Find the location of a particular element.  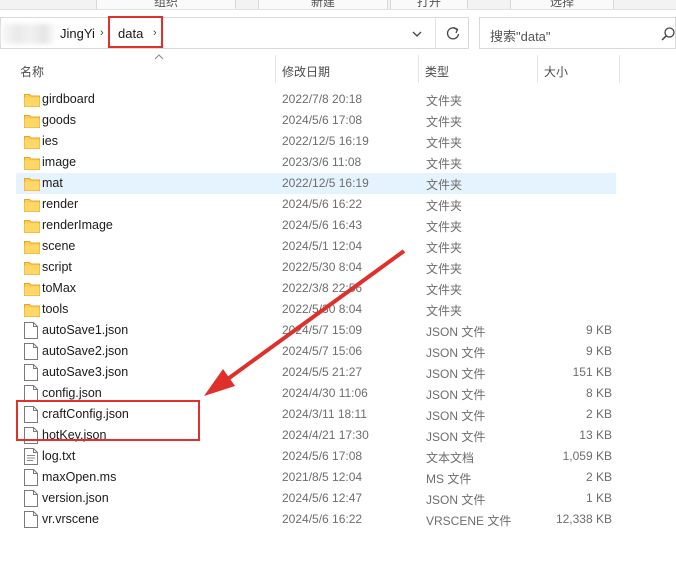

breadcrumb-parent: JingYi is located at coordinates (77, 33).